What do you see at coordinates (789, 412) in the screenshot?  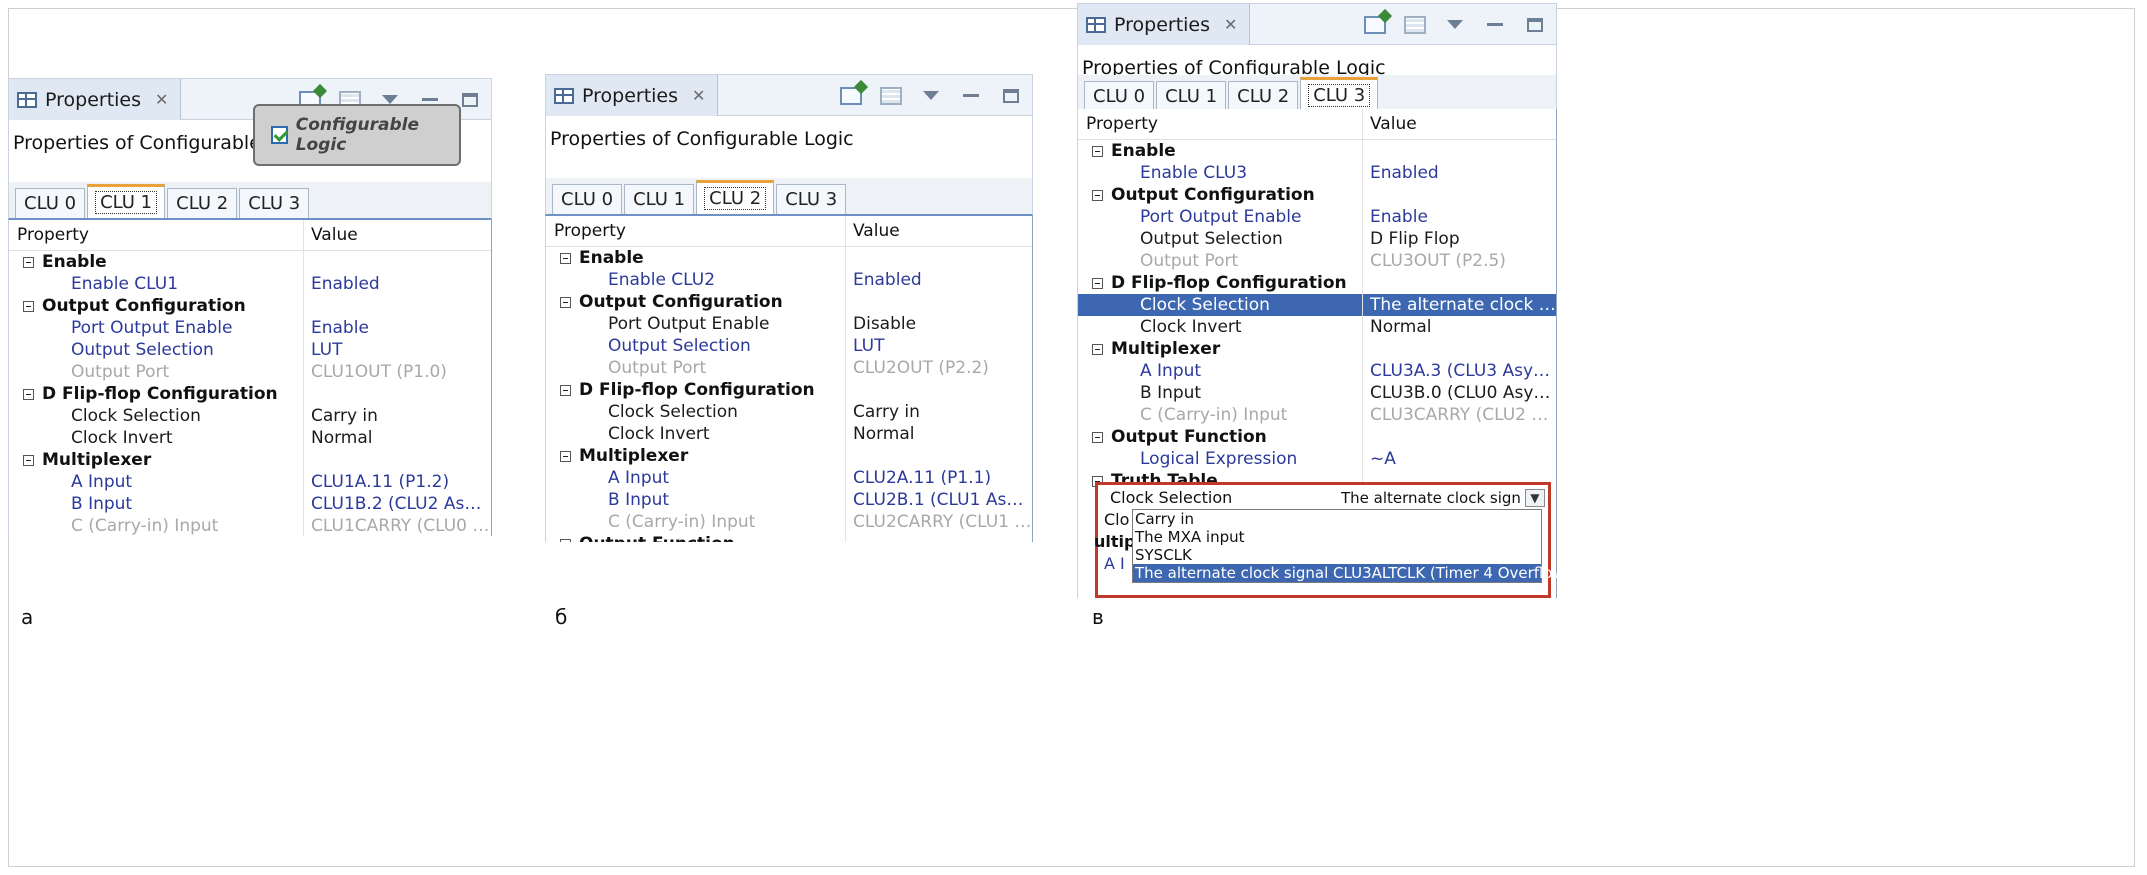 I see `property-row: Clock Selection Carry in` at bounding box center [789, 412].